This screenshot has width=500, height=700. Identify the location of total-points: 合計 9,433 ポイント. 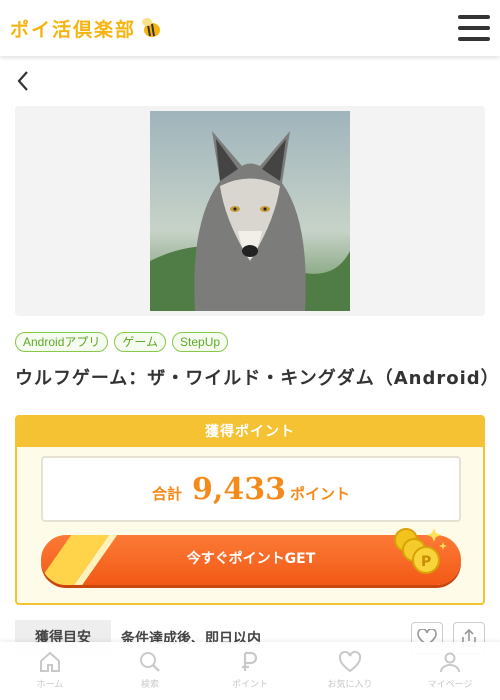
(251, 489).